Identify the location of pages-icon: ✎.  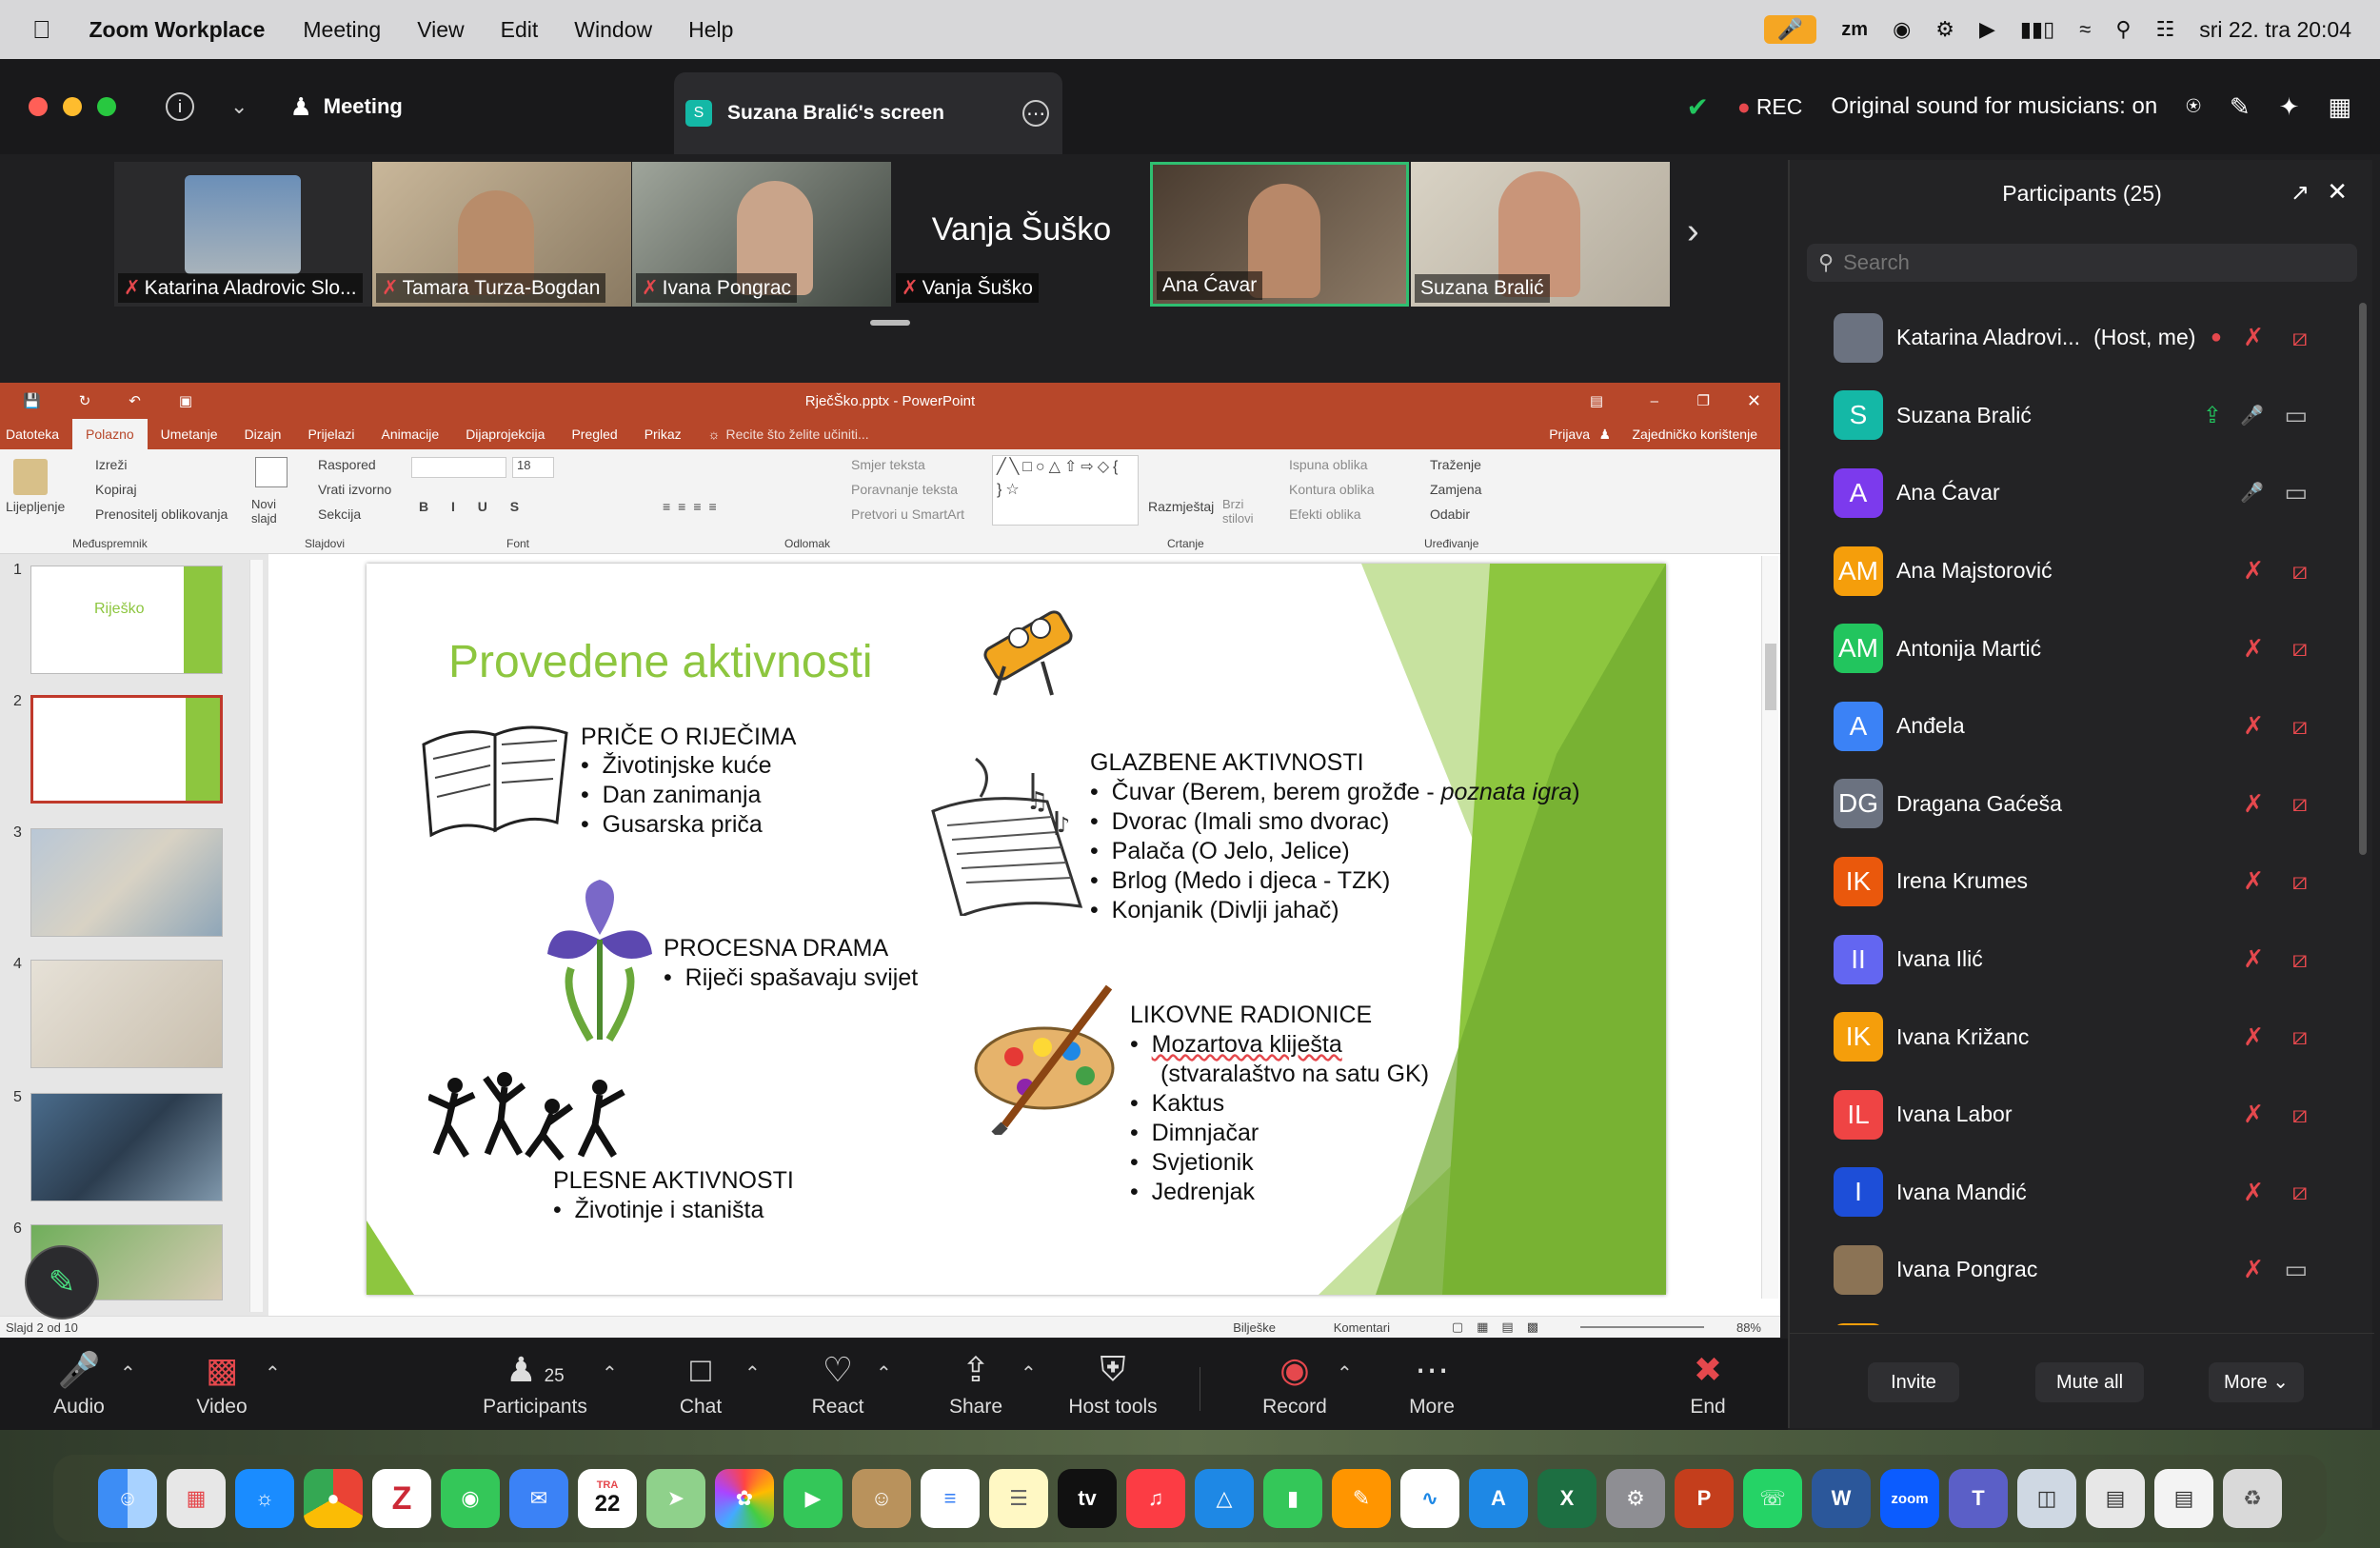
(1361, 1499).